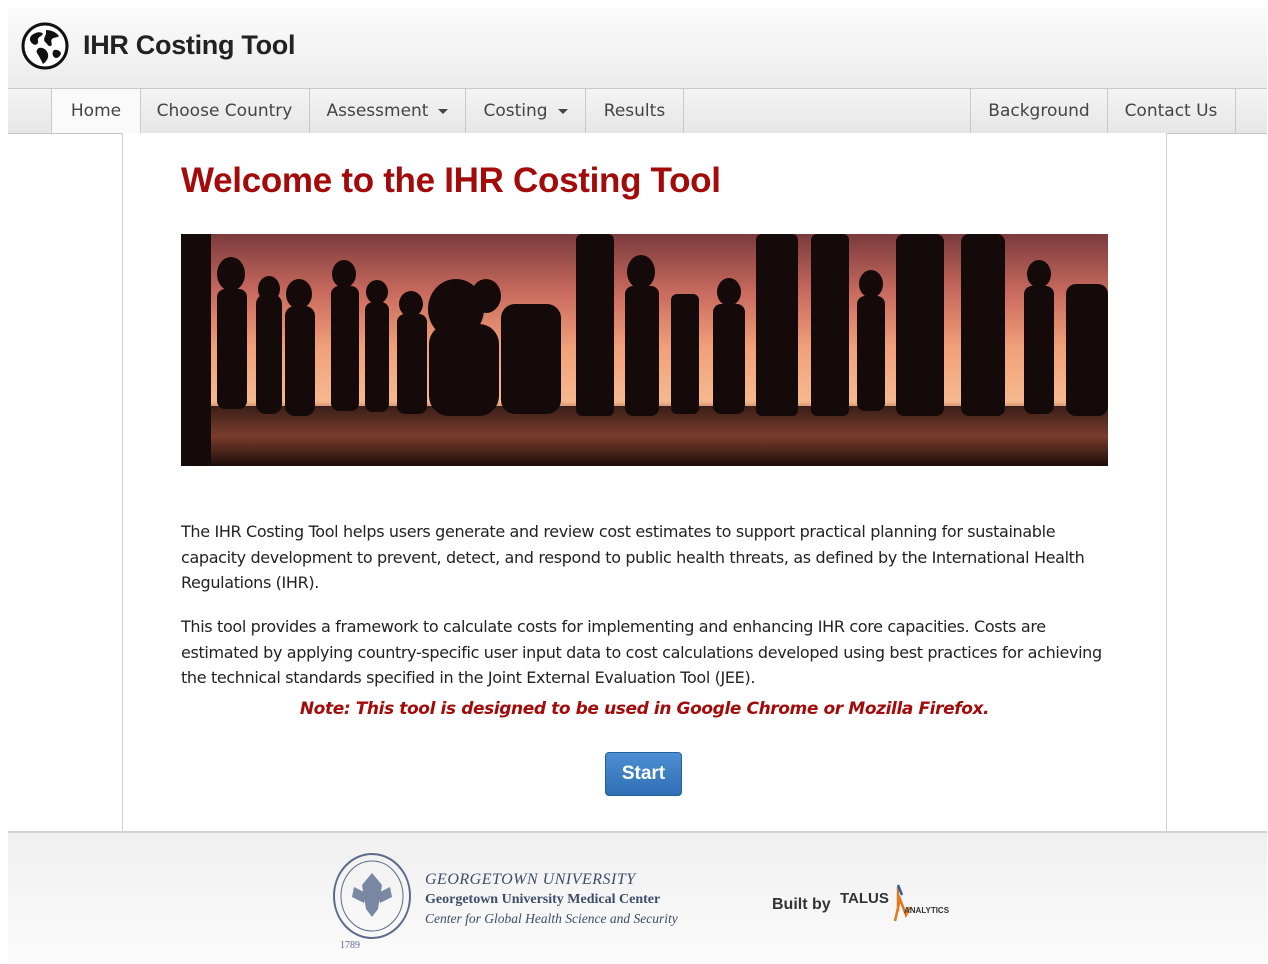 The image size is (1268, 964). Describe the element at coordinates (896, 903) in the screenshot. I see `talus-analytics-logo: TALUS ANALYTICS` at that location.